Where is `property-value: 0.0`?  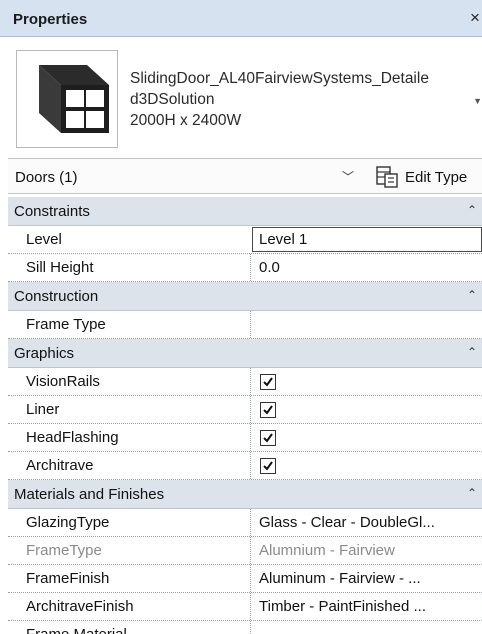
property-value: 0.0 is located at coordinates (370, 267).